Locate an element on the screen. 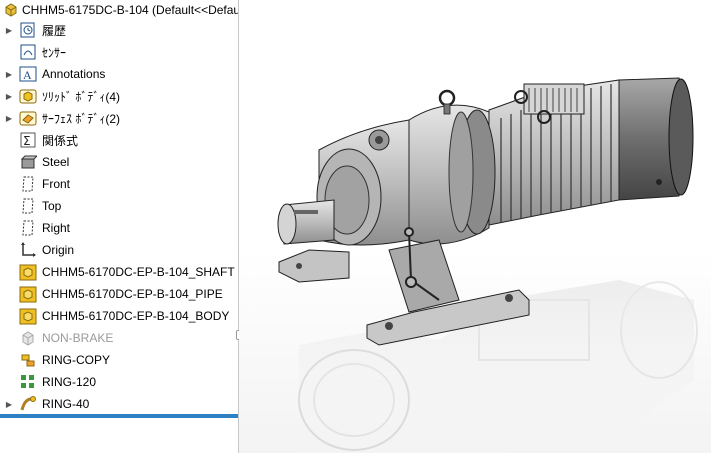 The height and width of the screenshot is (453, 711). origin-icon is located at coordinates (28, 250).